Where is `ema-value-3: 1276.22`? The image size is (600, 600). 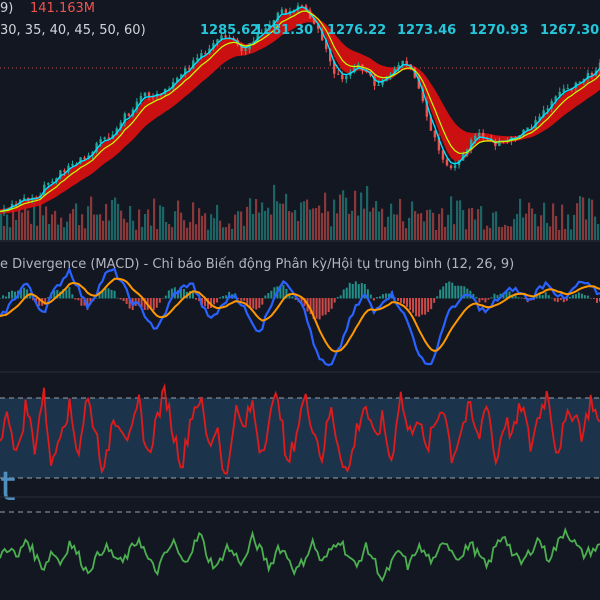 ema-value-3: 1276.22 is located at coordinates (356, 30).